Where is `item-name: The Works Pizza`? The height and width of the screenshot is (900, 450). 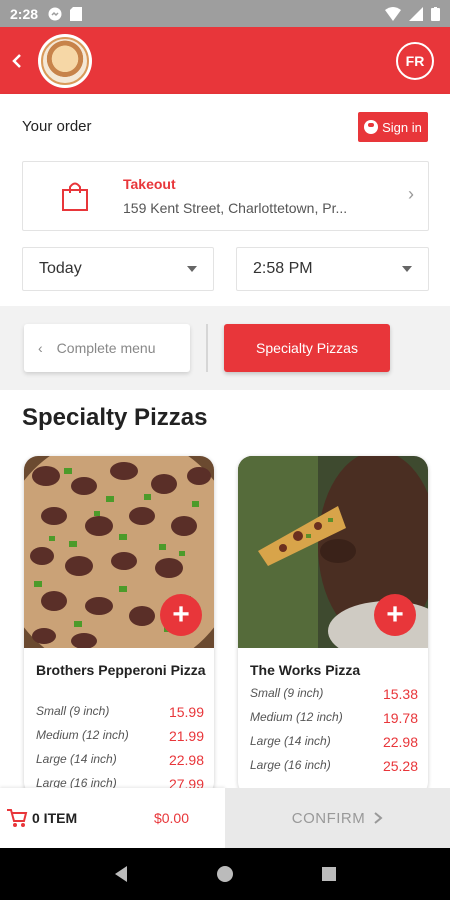 item-name: The Works Pizza is located at coordinates (305, 670).